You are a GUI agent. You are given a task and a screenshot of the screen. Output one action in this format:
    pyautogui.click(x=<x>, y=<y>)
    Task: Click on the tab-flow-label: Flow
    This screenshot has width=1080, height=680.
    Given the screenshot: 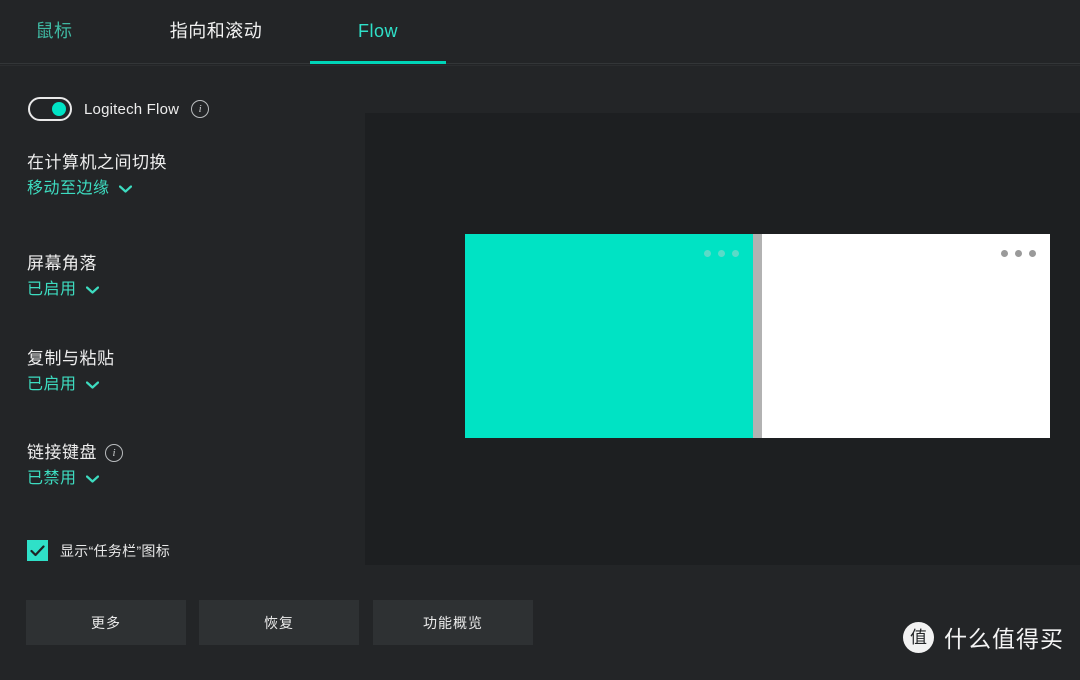 What is the action you would take?
    pyautogui.click(x=377, y=31)
    